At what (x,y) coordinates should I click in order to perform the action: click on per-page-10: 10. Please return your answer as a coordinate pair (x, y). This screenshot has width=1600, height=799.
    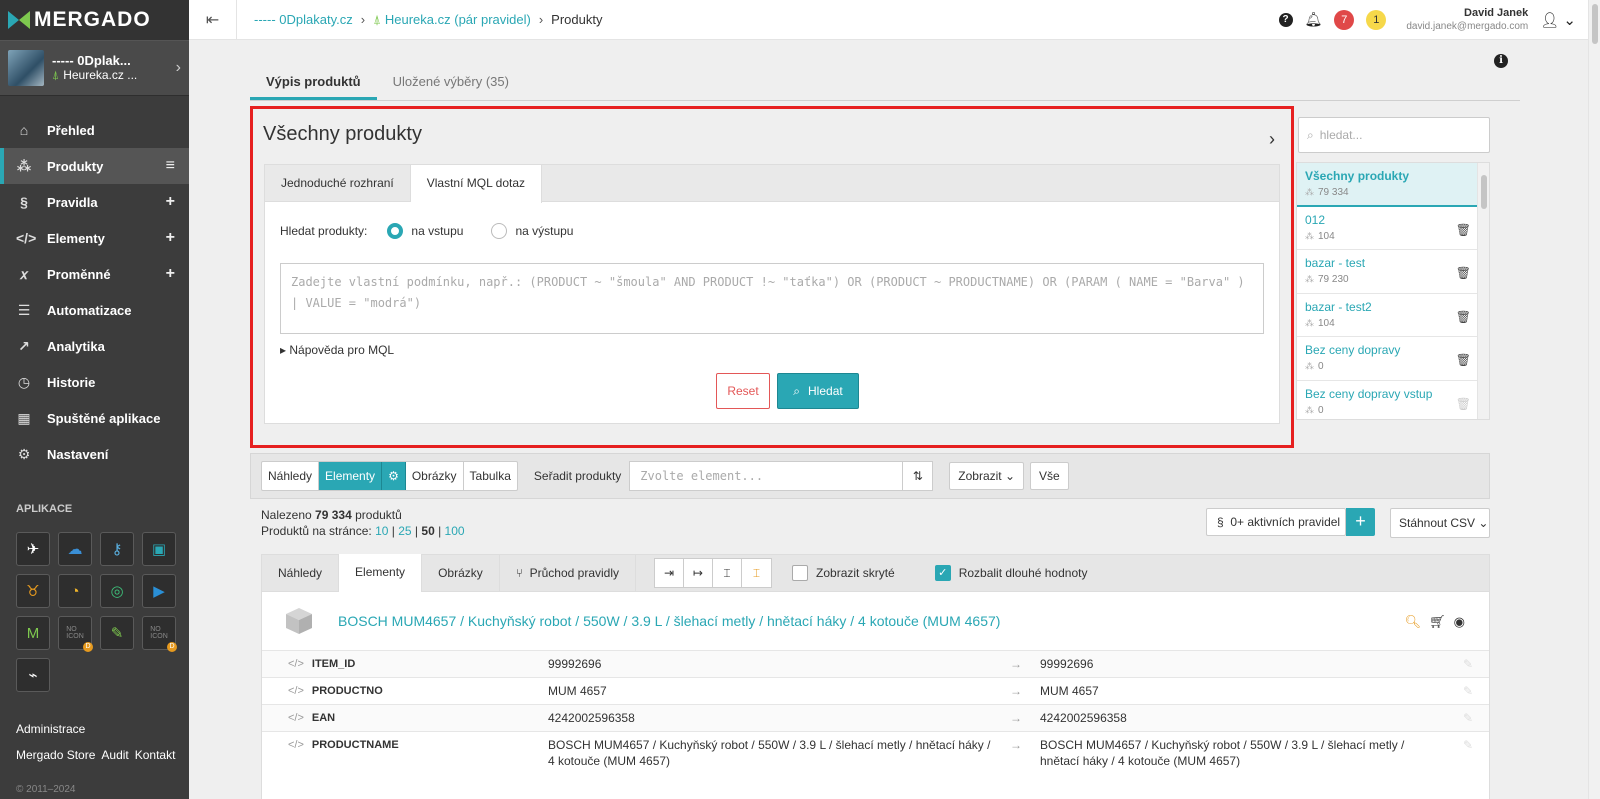
    Looking at the image, I should click on (381, 531).